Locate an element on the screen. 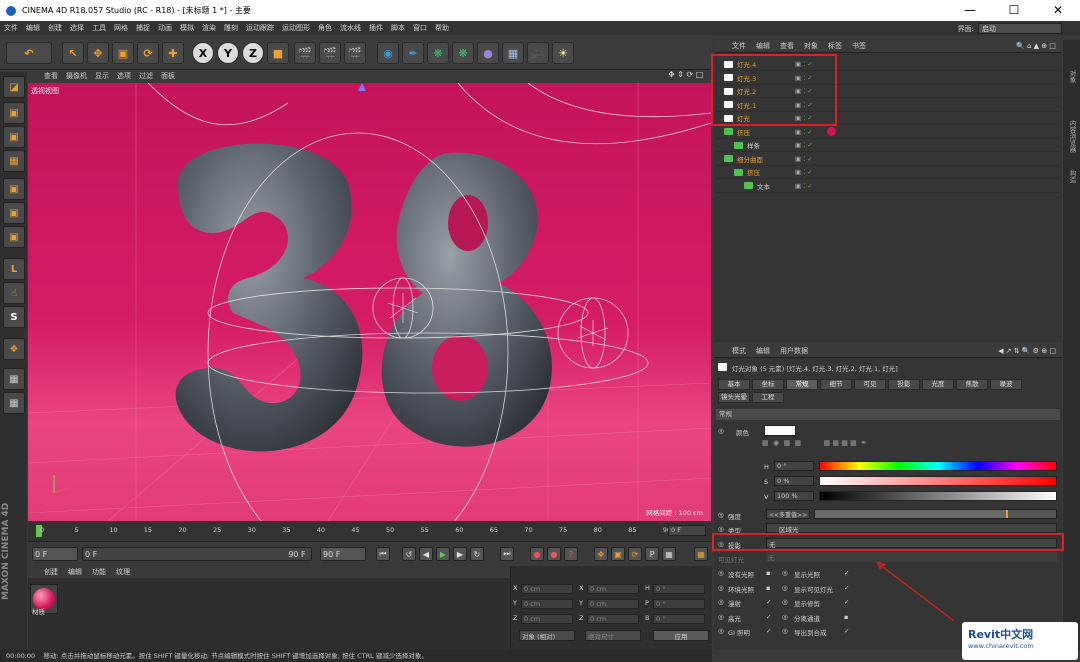 The width and height of the screenshot is (1080, 662). menu-item: 角色 is located at coordinates (325, 28).